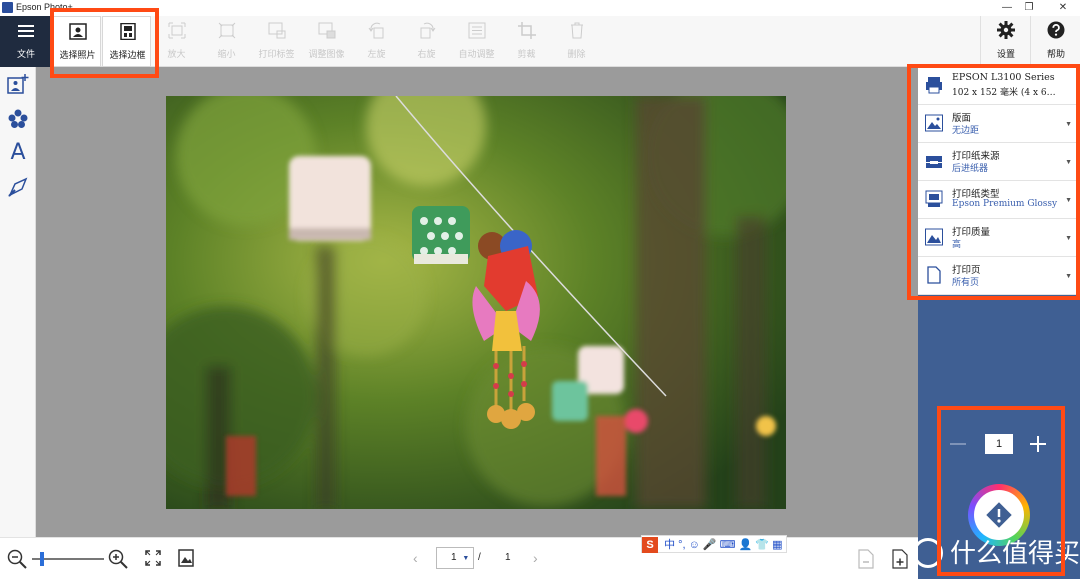 Image resolution: width=1080 pixels, height=579 pixels. What do you see at coordinates (1003, 77) in the screenshot?
I see `printer-name: EPSON L3100 Series` at bounding box center [1003, 77].